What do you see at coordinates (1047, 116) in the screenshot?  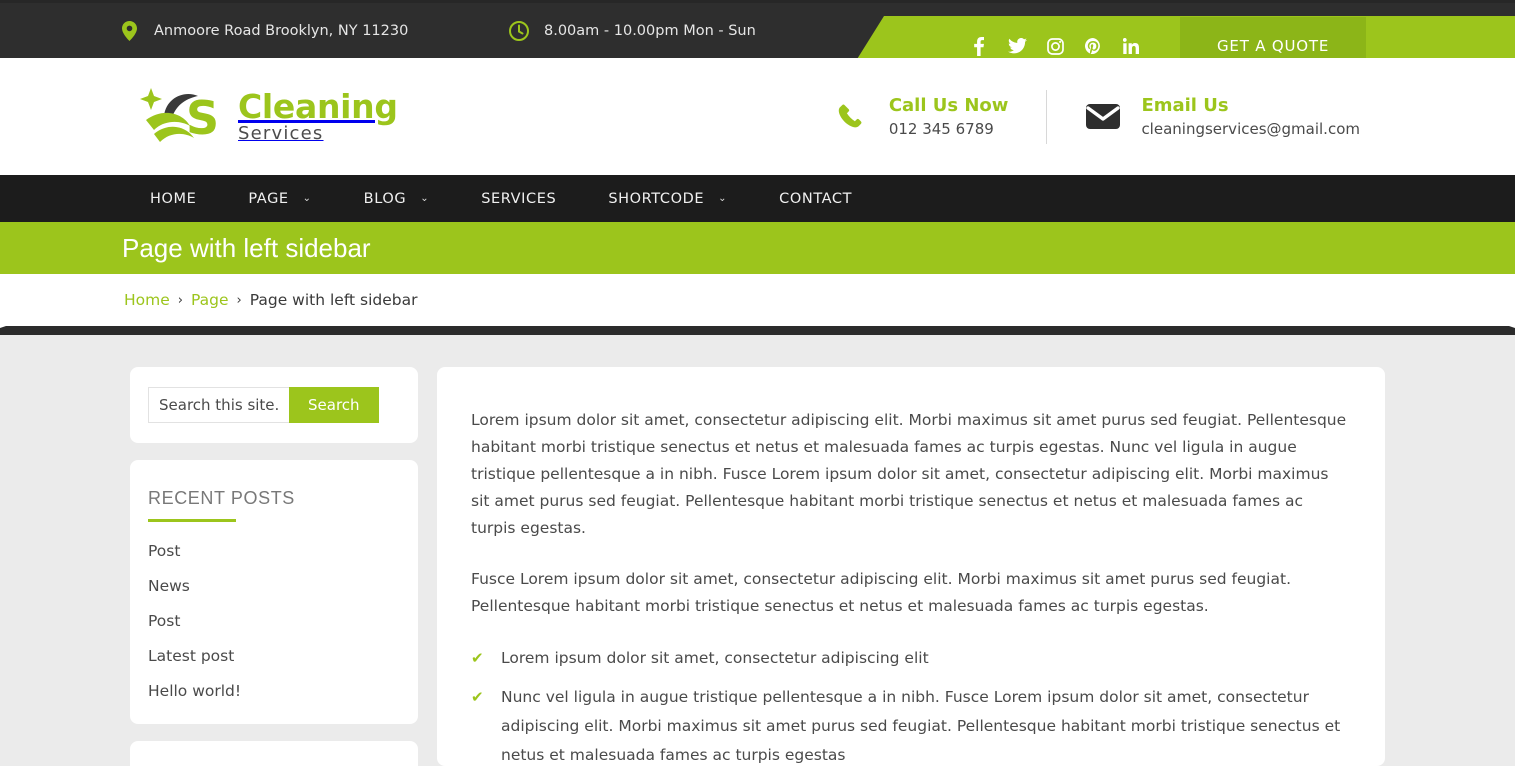 I see `contacts-divider` at bounding box center [1047, 116].